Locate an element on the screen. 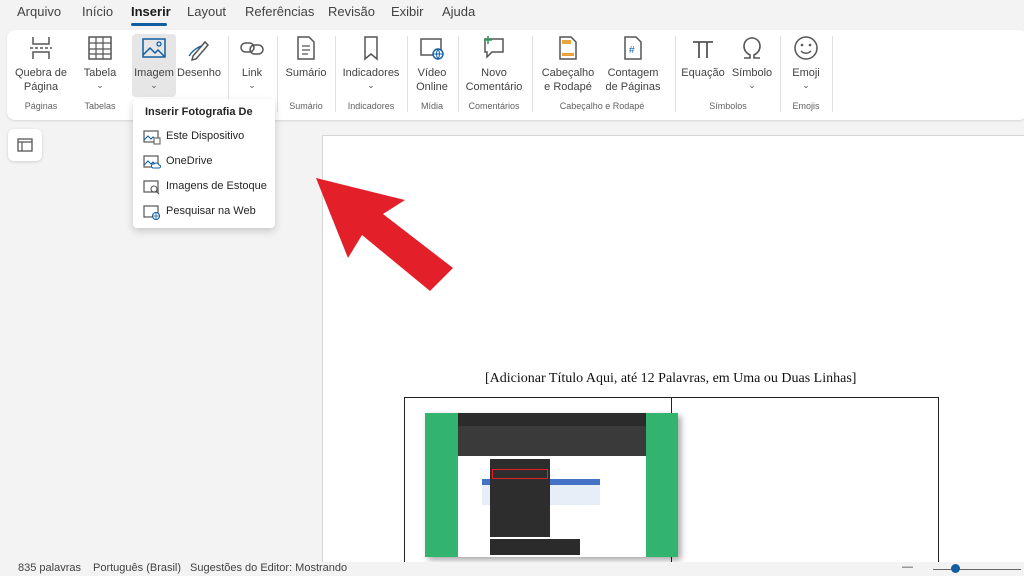 This screenshot has height=576, width=1024. drawing-button: Desenho is located at coordinates (199, 57).